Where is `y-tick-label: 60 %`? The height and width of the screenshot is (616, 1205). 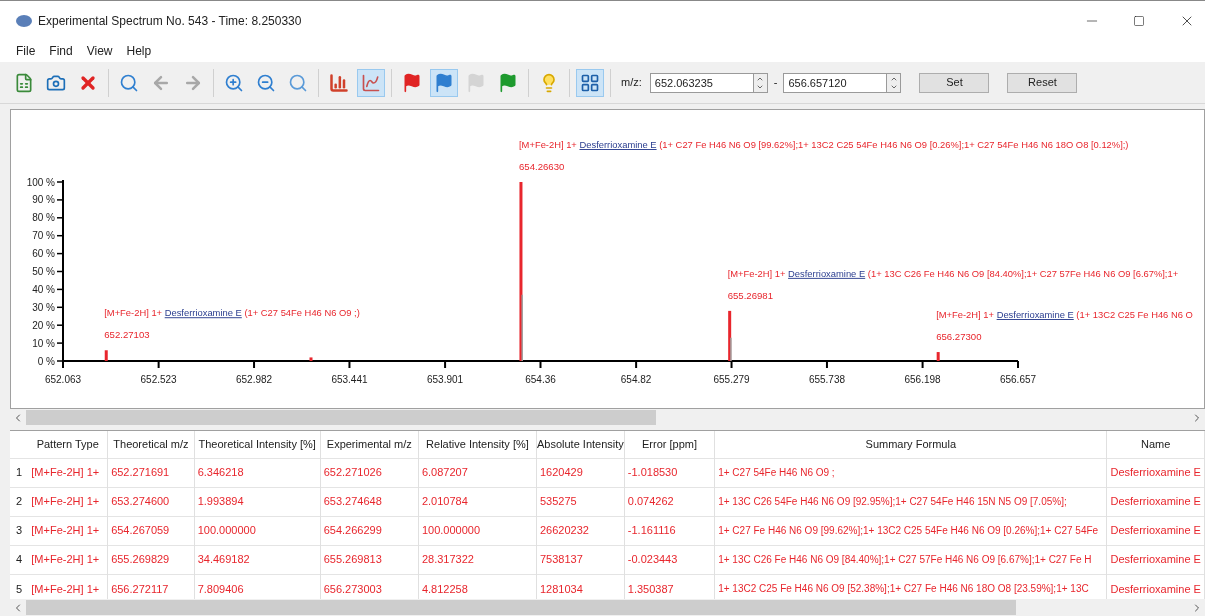
y-tick-label: 60 % is located at coordinates (43, 254).